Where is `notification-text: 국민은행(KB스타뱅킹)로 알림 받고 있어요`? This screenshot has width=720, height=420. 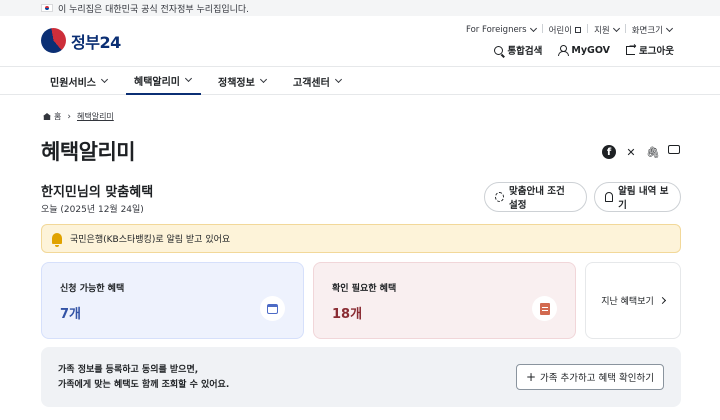
notification-text: 국민은행(KB스타뱅킹)로 알림 받고 있어요 is located at coordinates (150, 240).